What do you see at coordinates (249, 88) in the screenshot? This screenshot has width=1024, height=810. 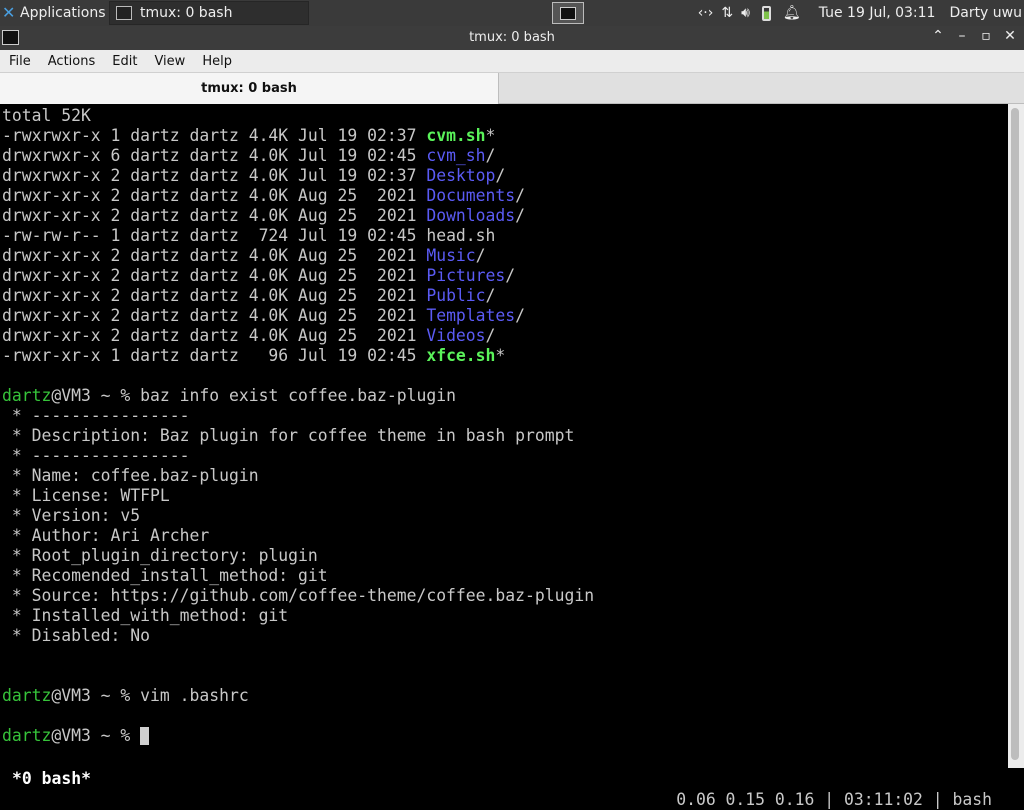 I see `tab-tmux: tmux: 0 bash` at bounding box center [249, 88].